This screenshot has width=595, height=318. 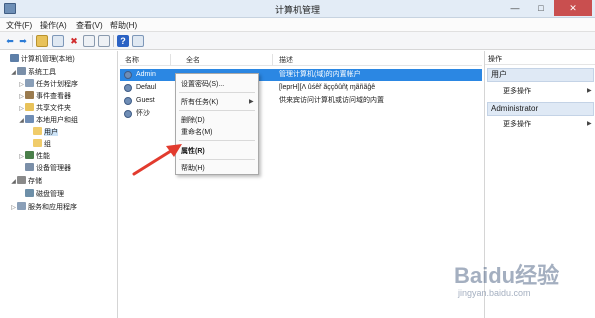 I want to click on tree-item-computer-management: 计算机管理(本地), so click(x=39, y=59).